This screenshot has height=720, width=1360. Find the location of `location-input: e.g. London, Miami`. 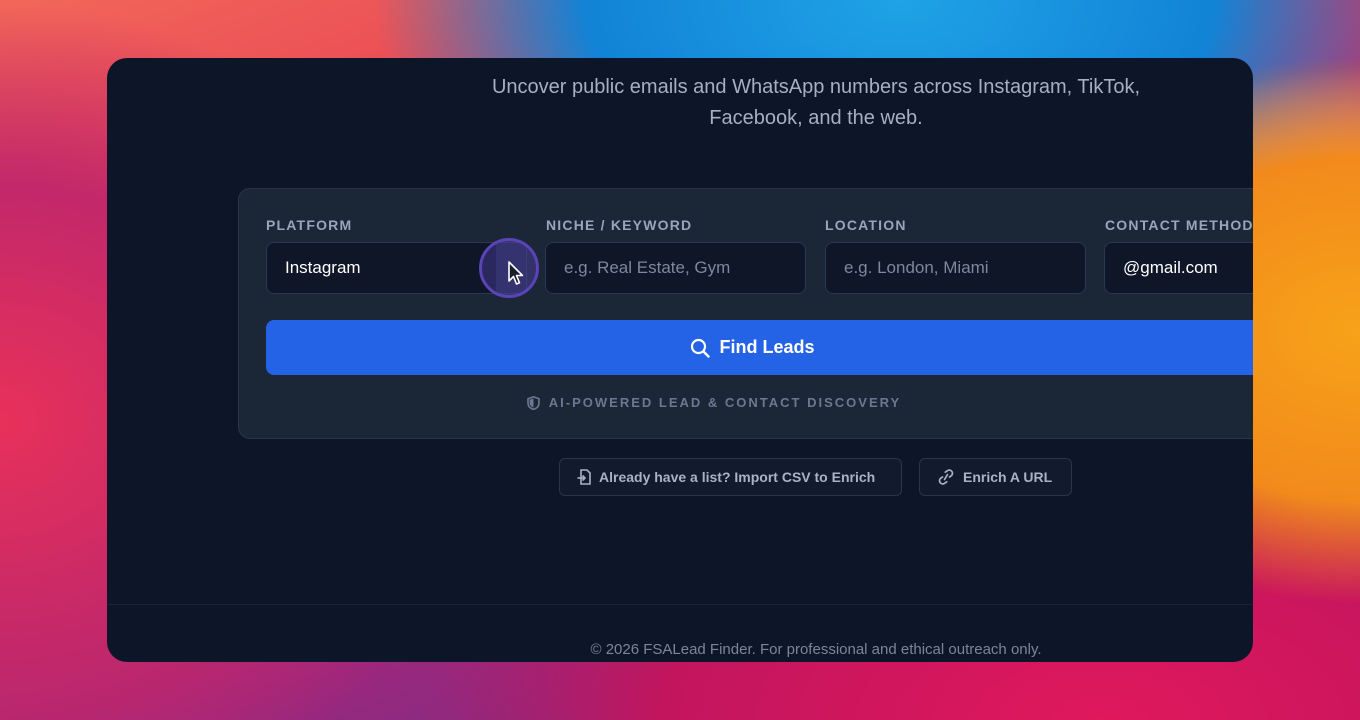

location-input: e.g. London, Miami is located at coordinates (955, 268).